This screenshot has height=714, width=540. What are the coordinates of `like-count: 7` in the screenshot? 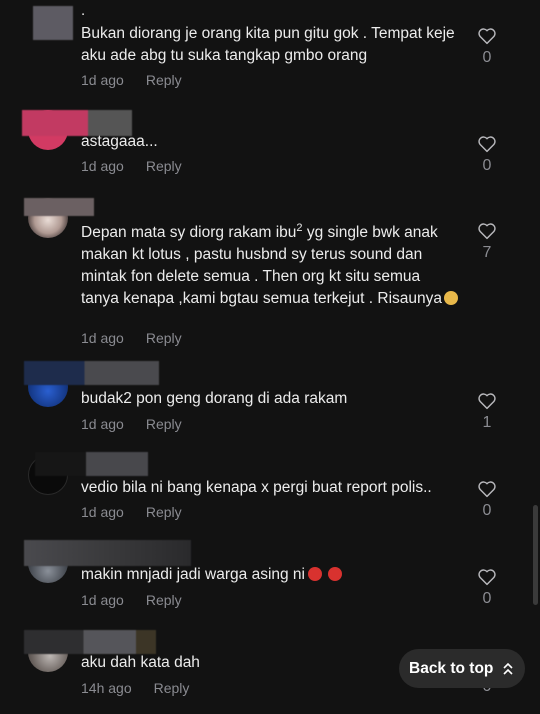 It's located at (487, 252).